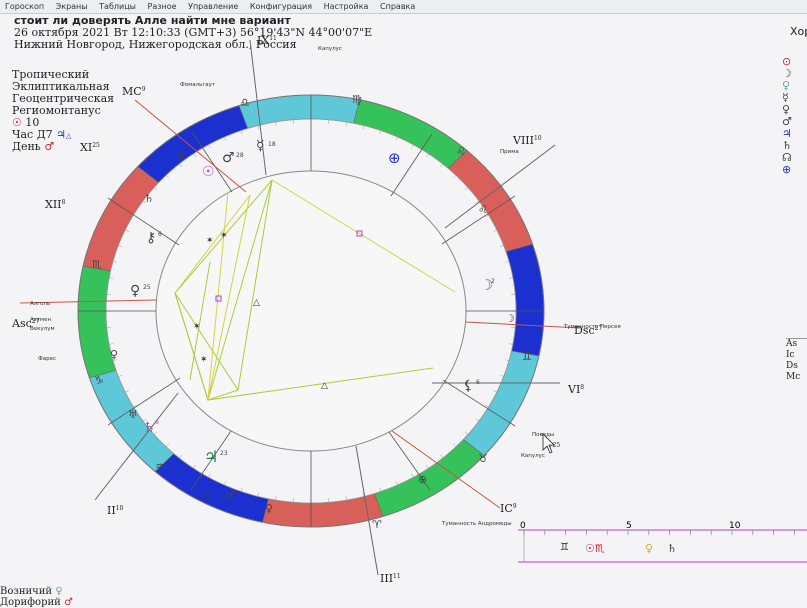 This screenshot has height=608, width=807. What do you see at coordinates (787, 73) in the screenshot?
I see `moon-icon: ☽` at bounding box center [787, 73].